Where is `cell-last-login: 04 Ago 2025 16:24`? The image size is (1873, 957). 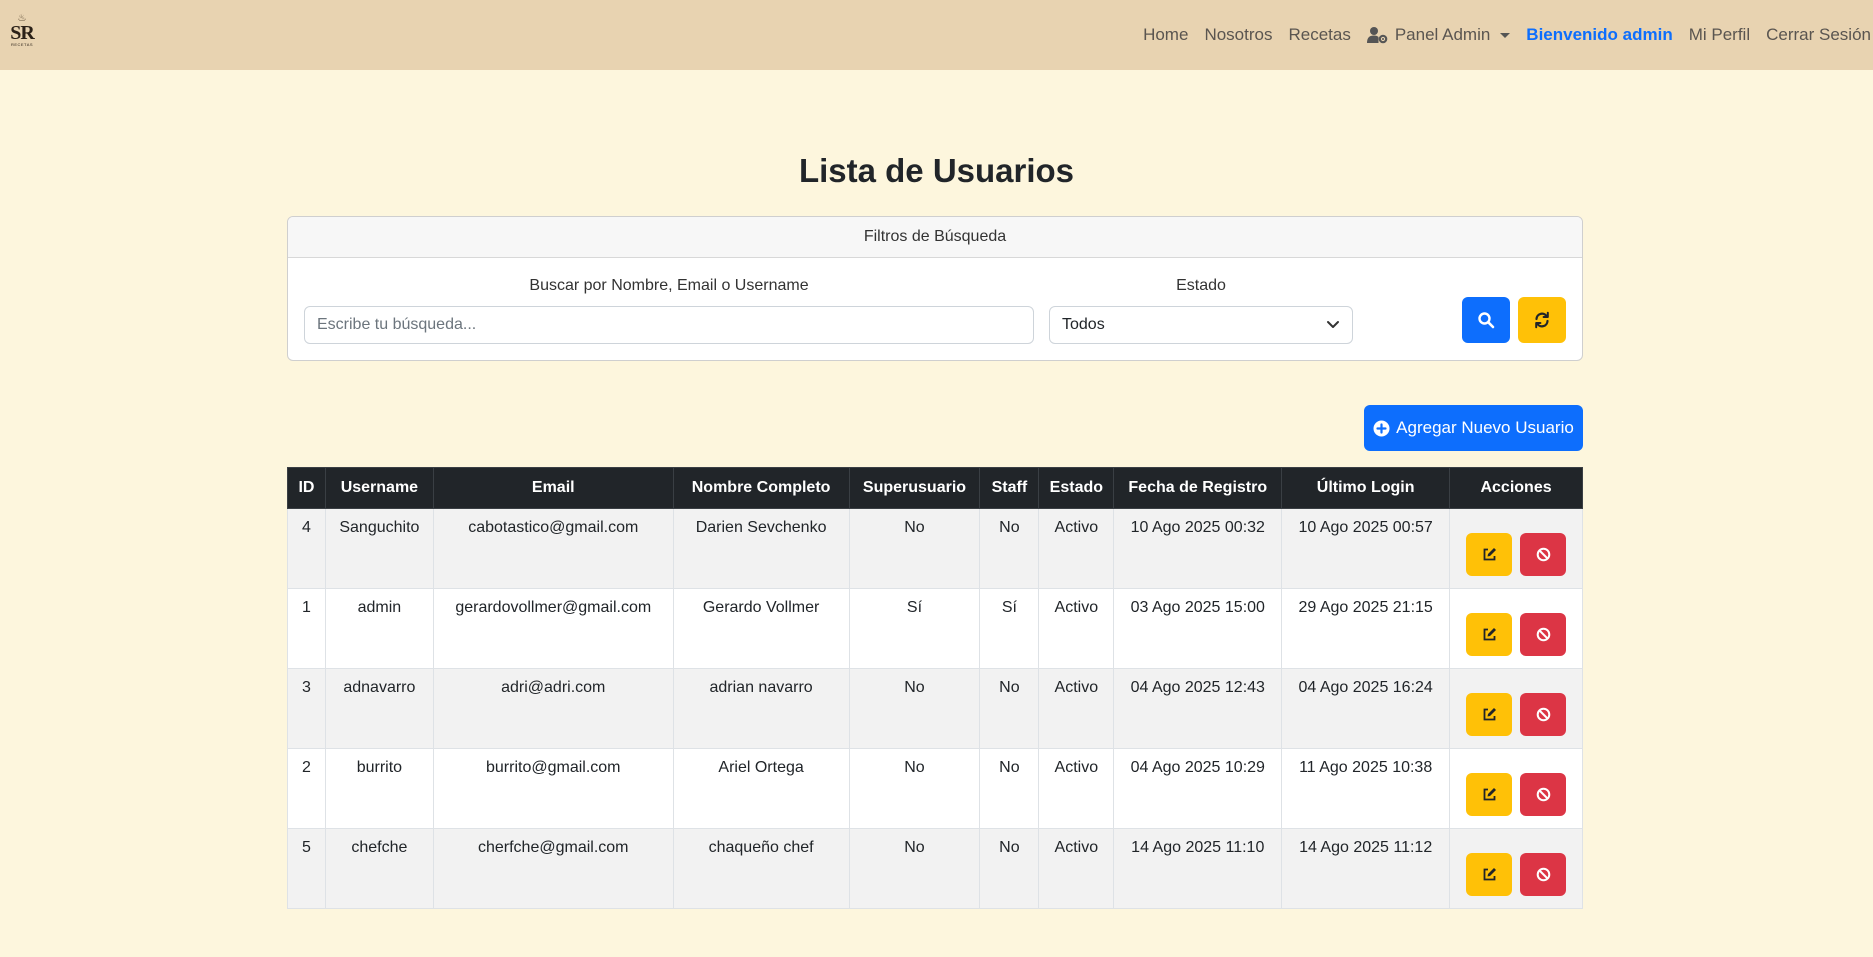 cell-last-login: 04 Ago 2025 16:24 is located at coordinates (1366, 708).